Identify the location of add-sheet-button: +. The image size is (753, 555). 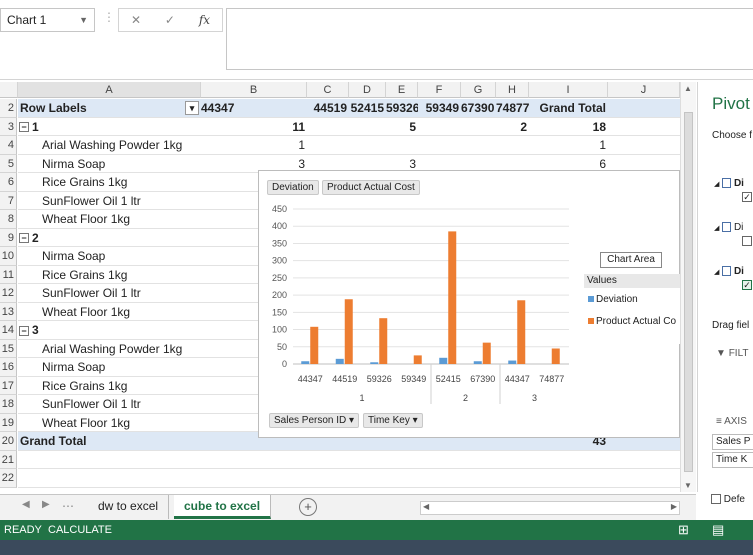
(308, 507).